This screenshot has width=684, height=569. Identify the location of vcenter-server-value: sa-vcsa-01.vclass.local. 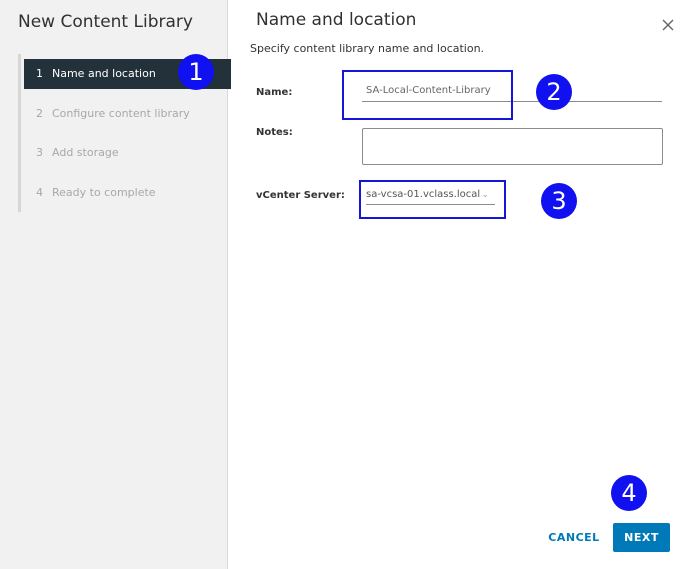
(423, 194).